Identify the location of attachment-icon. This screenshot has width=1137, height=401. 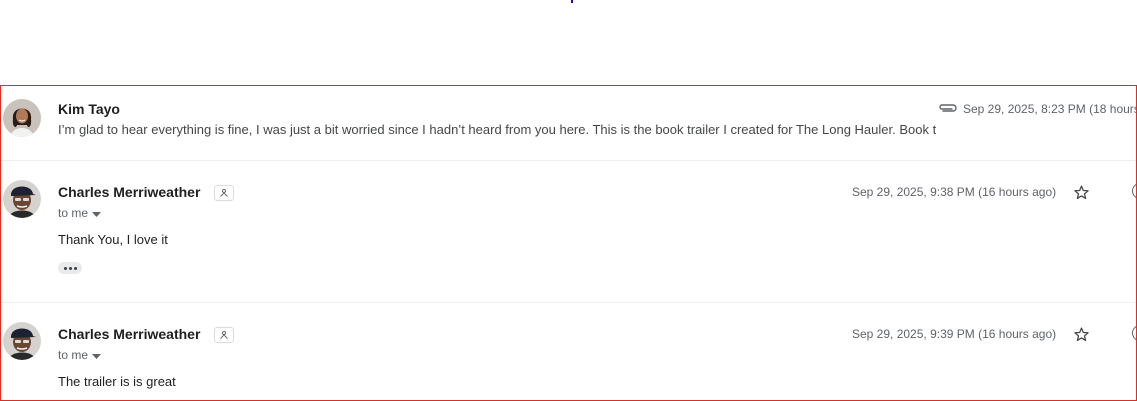
(948, 110).